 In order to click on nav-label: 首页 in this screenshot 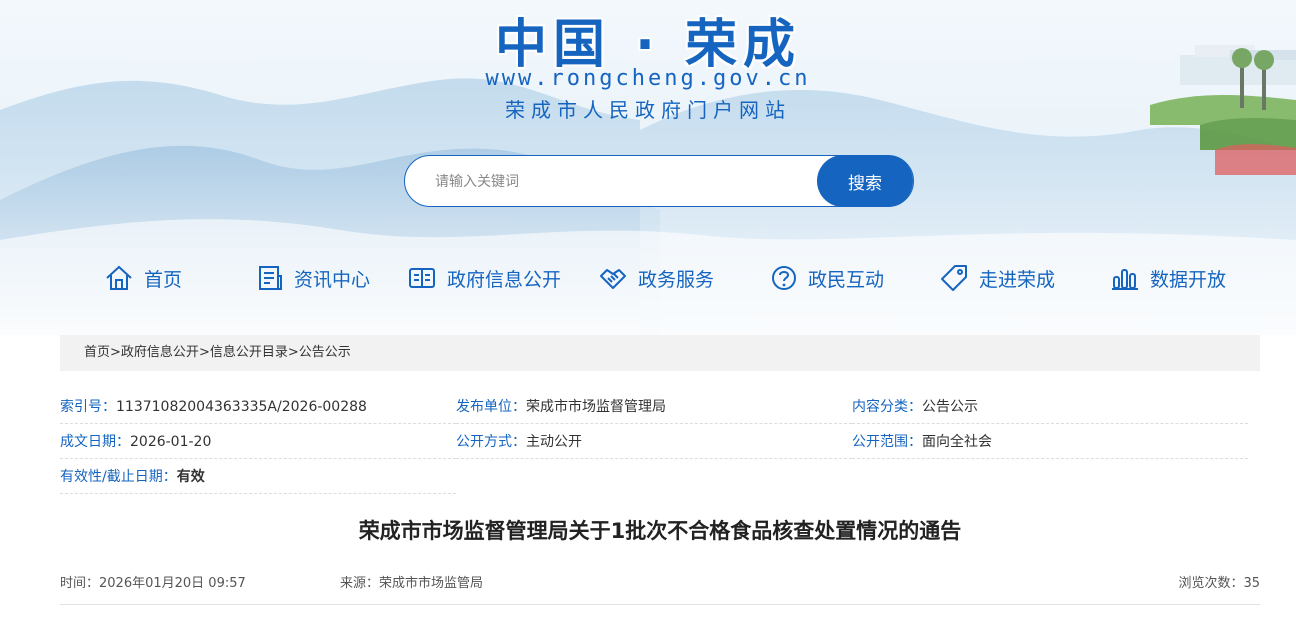, I will do `click(163, 279)`.